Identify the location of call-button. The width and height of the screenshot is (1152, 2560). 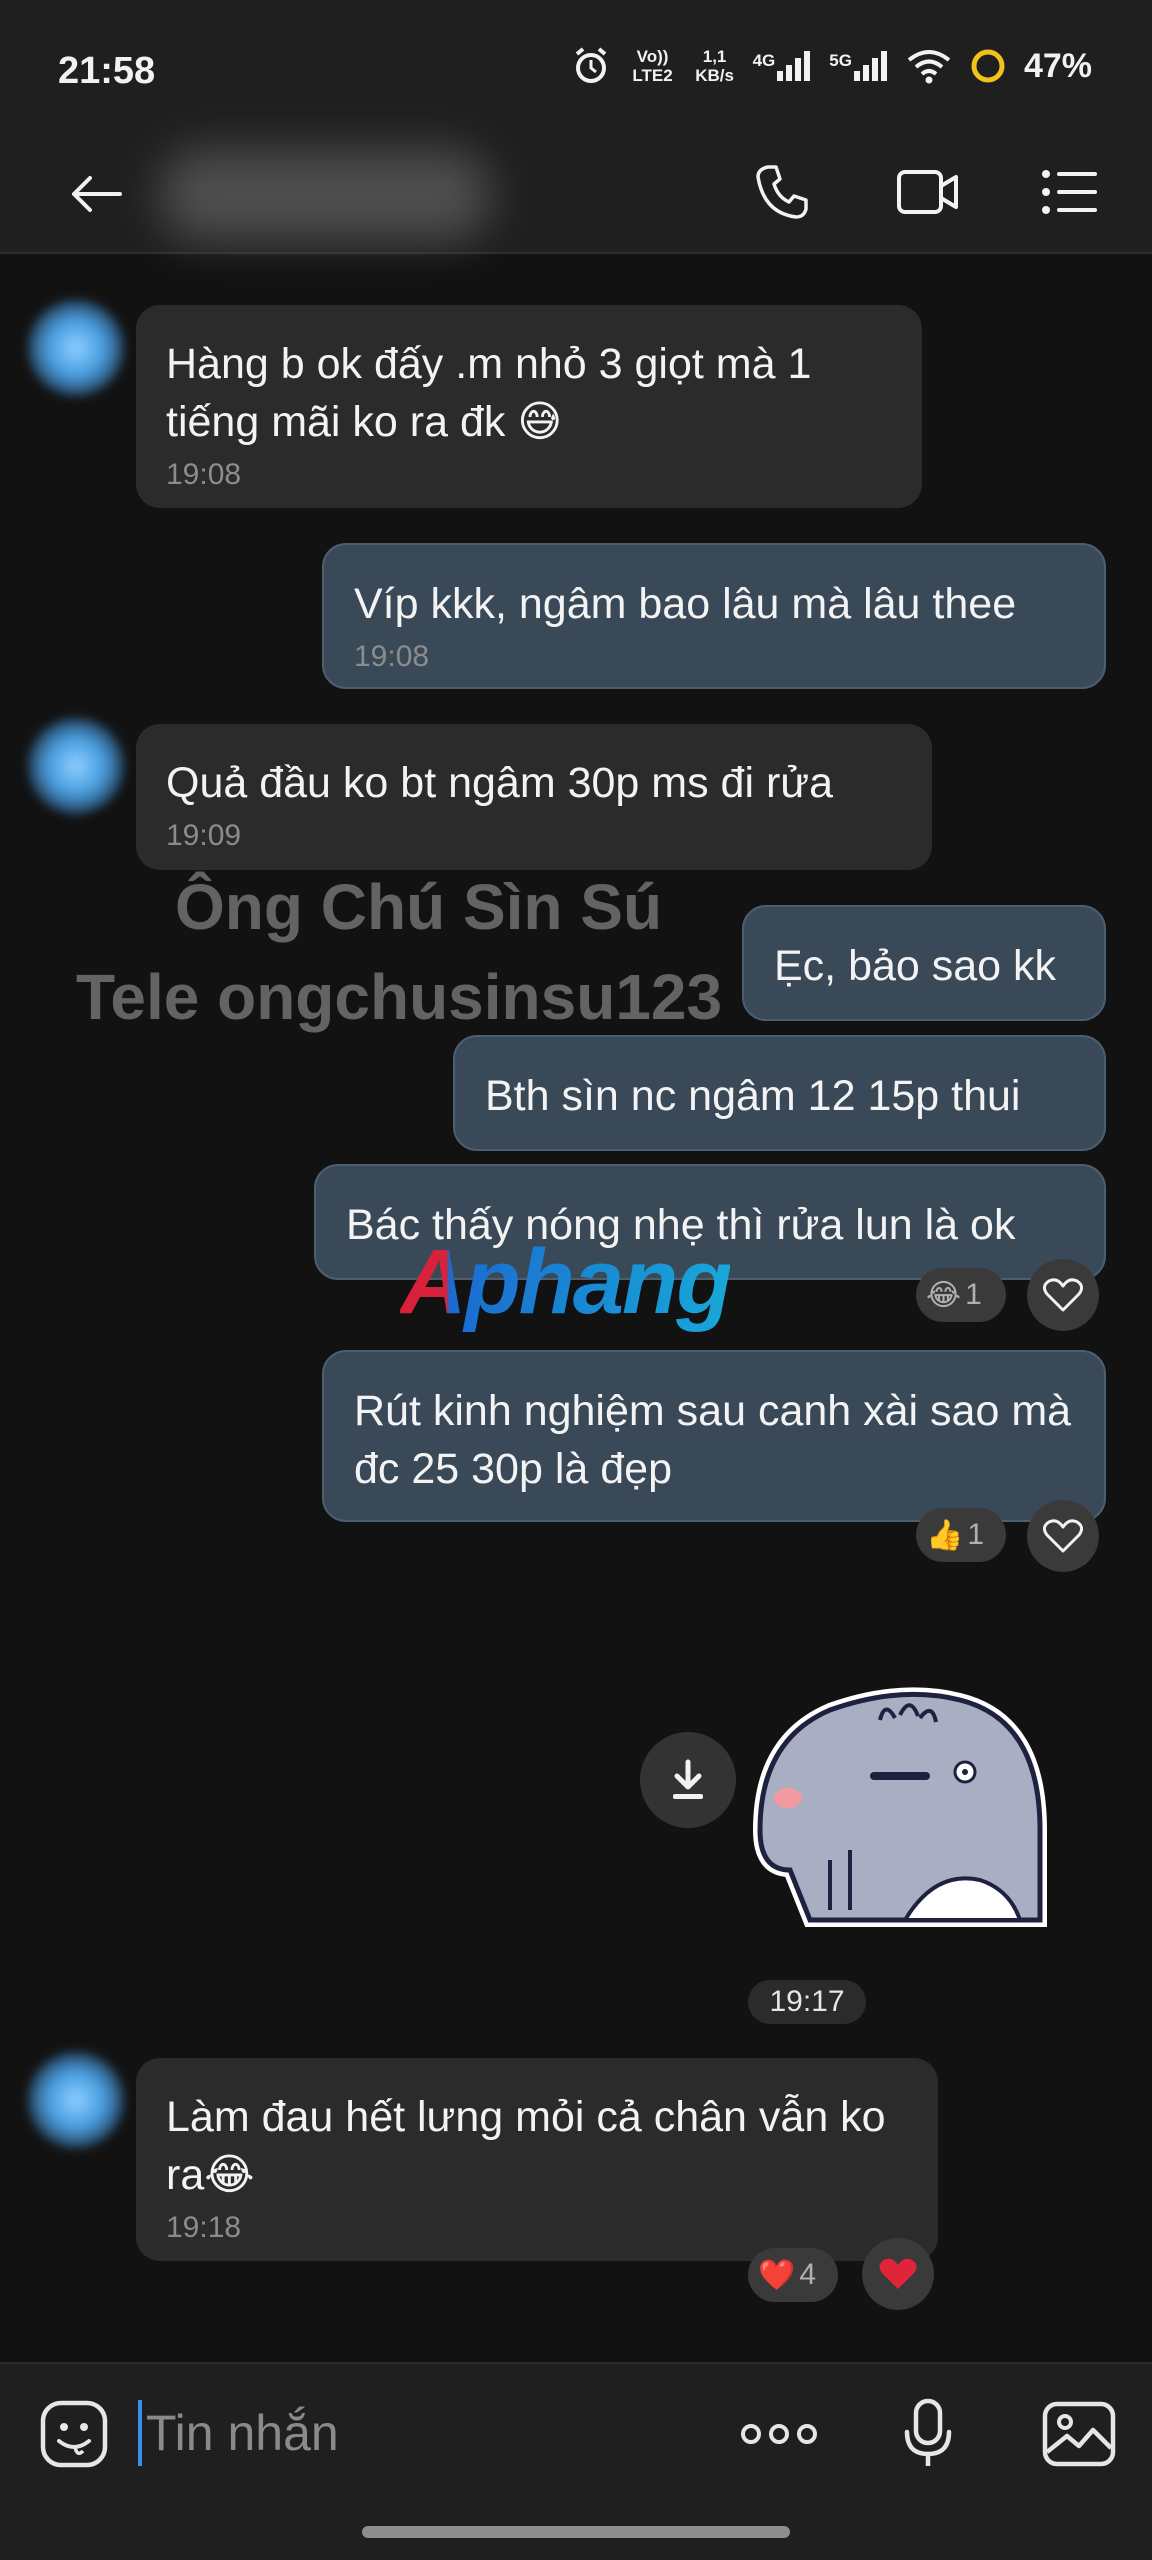
(782, 192).